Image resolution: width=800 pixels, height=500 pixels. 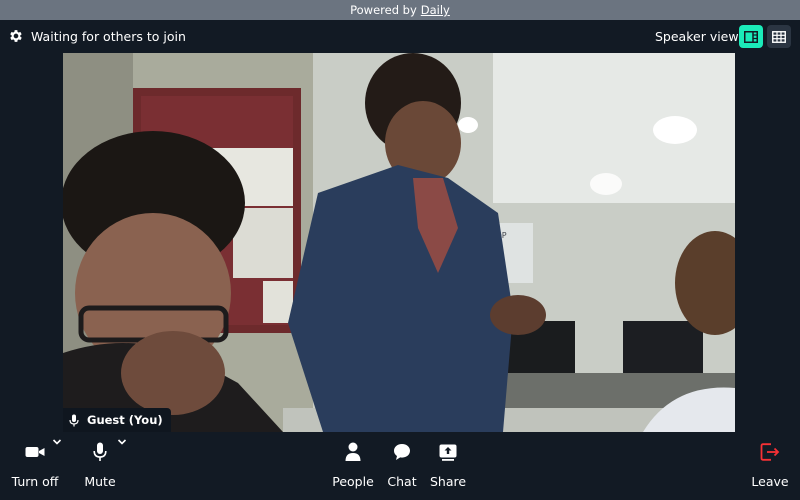 I want to click on speaker-view-icon, so click(x=751, y=36).